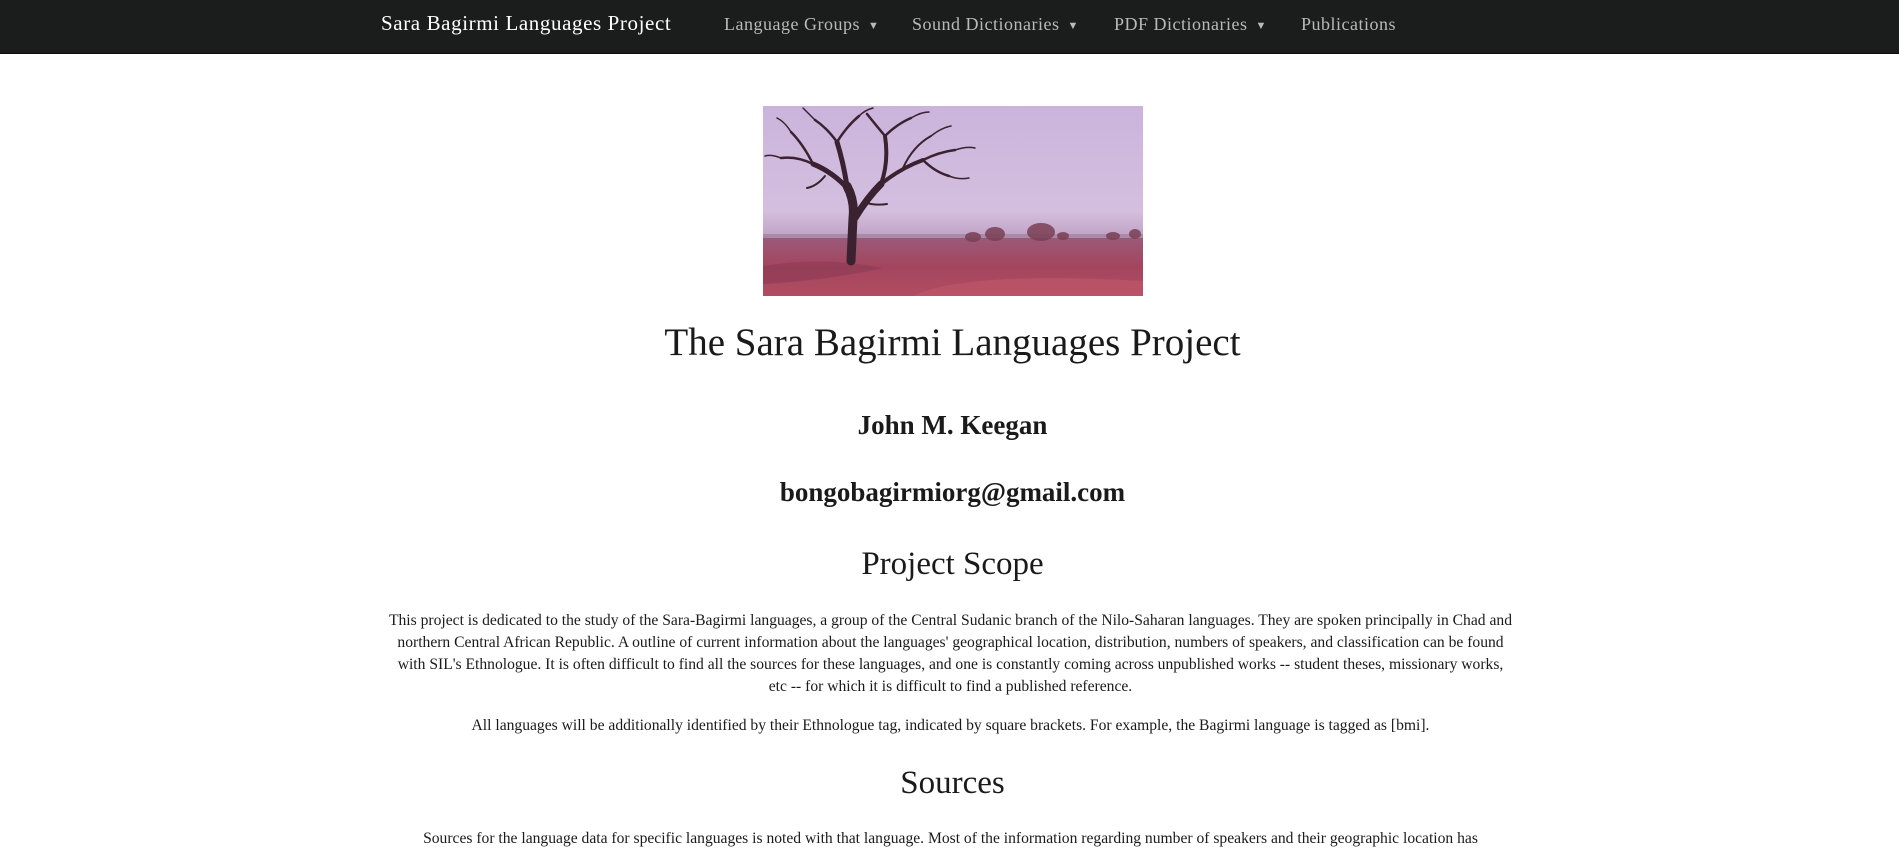 This screenshot has width=1899, height=850. I want to click on baobab-tree-photo, so click(953, 201).